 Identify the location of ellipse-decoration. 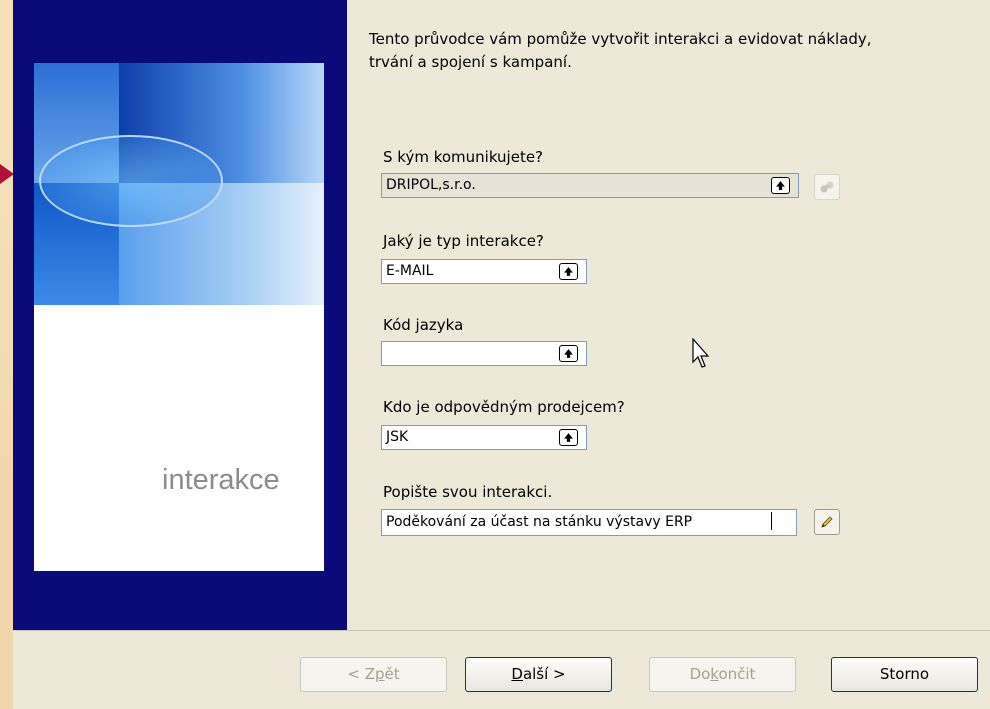
(131, 181).